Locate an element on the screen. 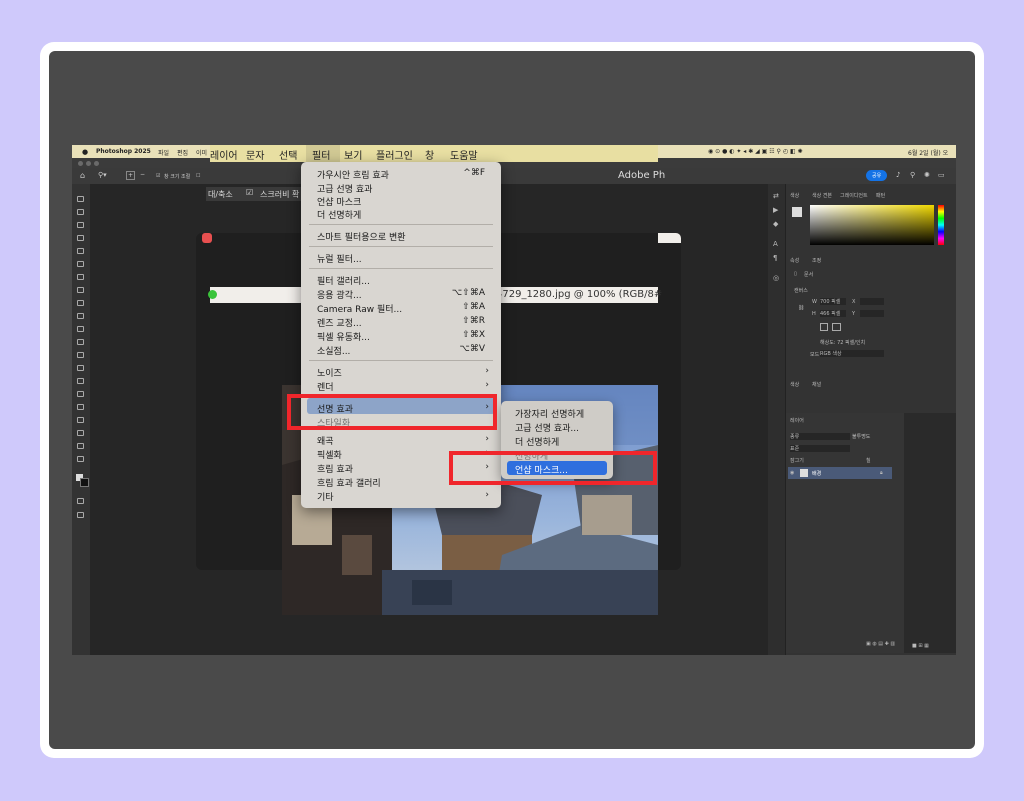 The image size is (1024, 801). menu-item-unsharp-mask: 언샵 마스크 is located at coordinates (339, 201).